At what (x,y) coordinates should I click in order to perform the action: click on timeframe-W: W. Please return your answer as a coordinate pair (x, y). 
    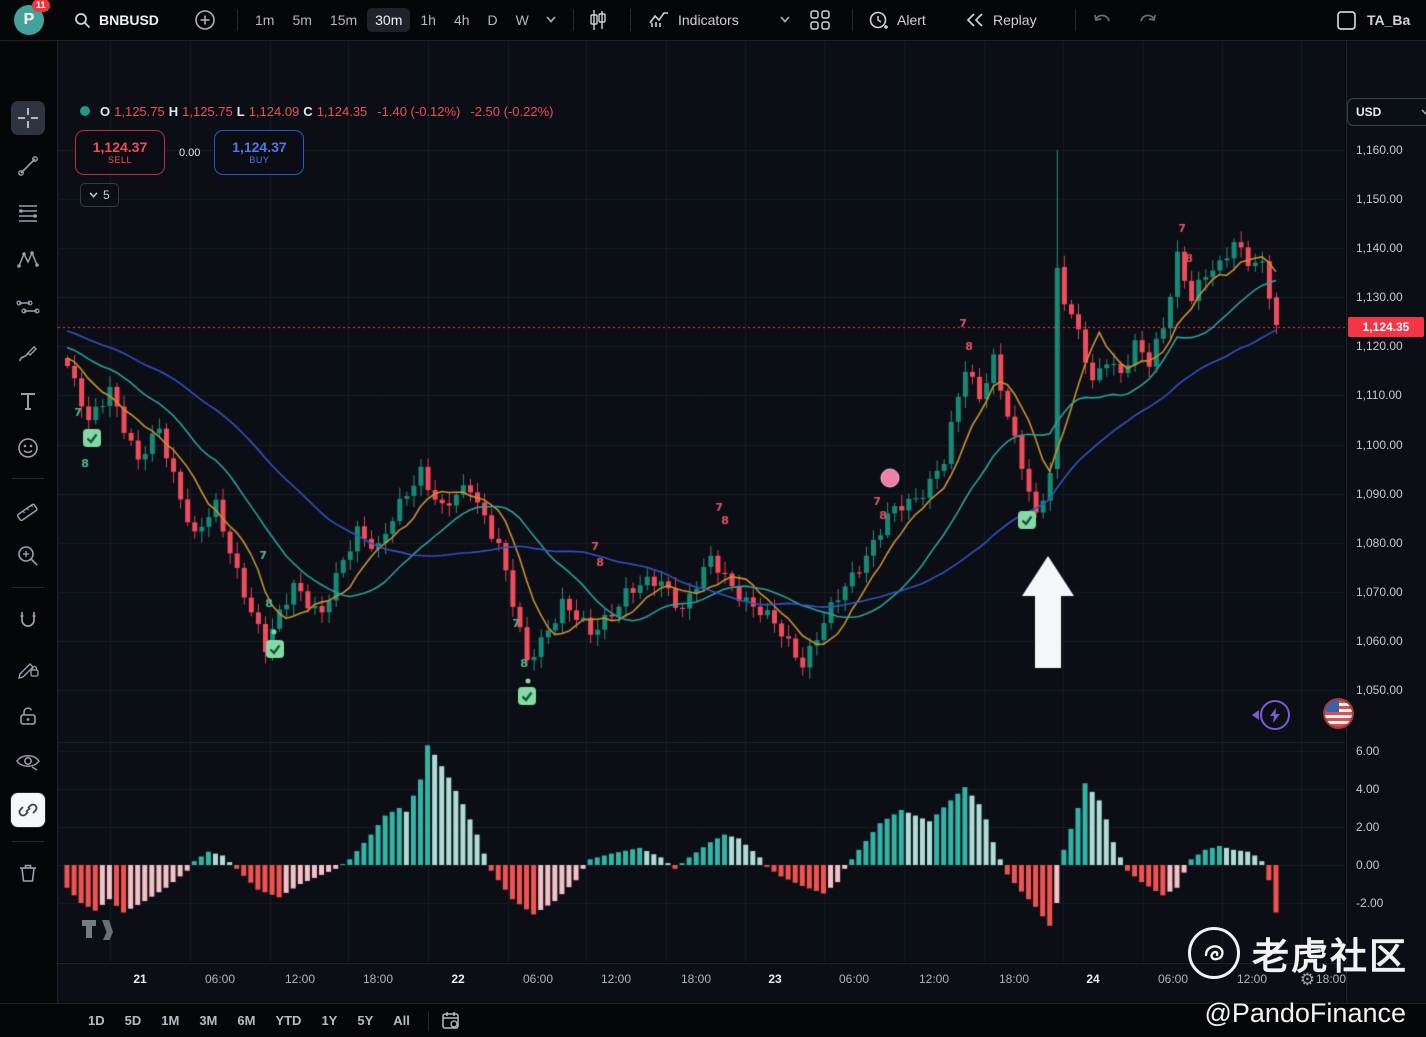
    Looking at the image, I should click on (522, 20).